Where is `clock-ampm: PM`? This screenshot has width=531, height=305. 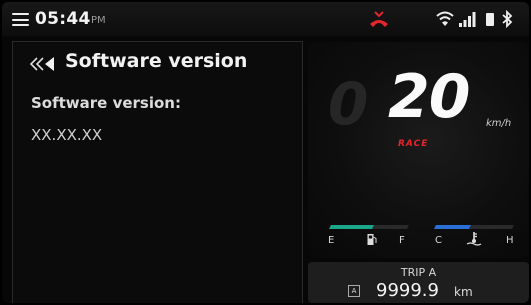 clock-ampm: PM is located at coordinates (98, 20).